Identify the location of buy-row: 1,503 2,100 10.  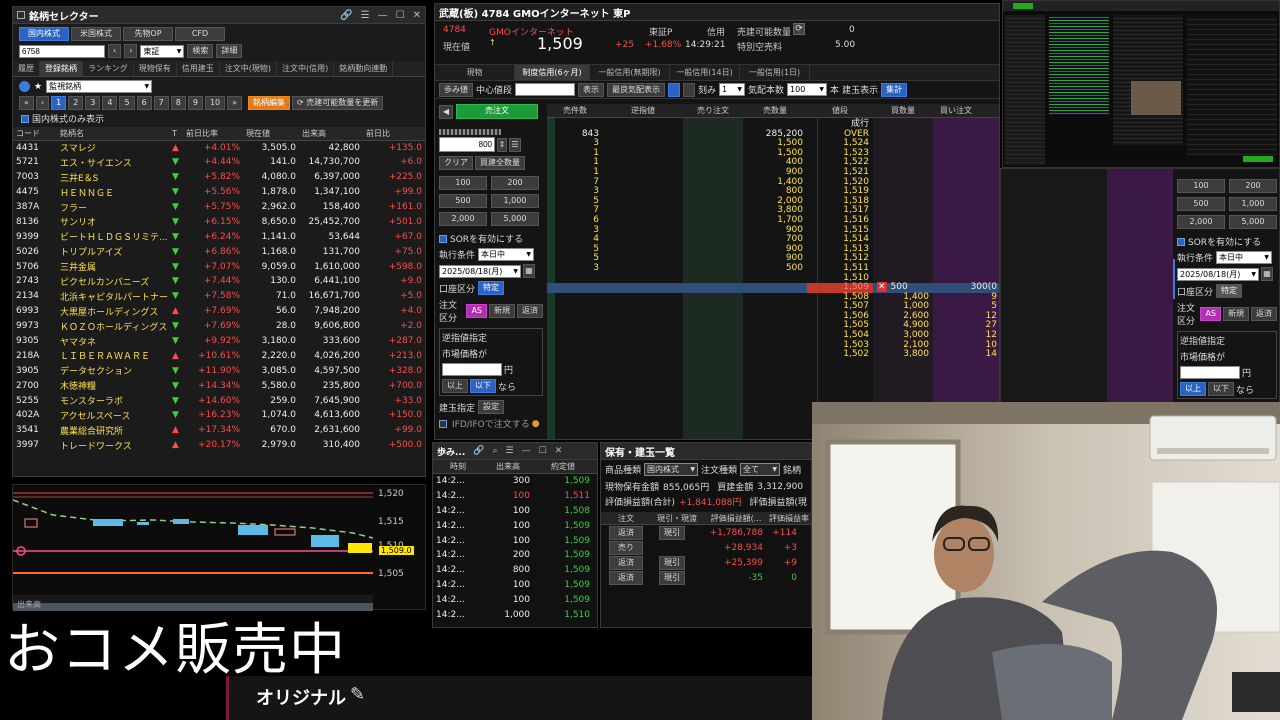
(773, 345).